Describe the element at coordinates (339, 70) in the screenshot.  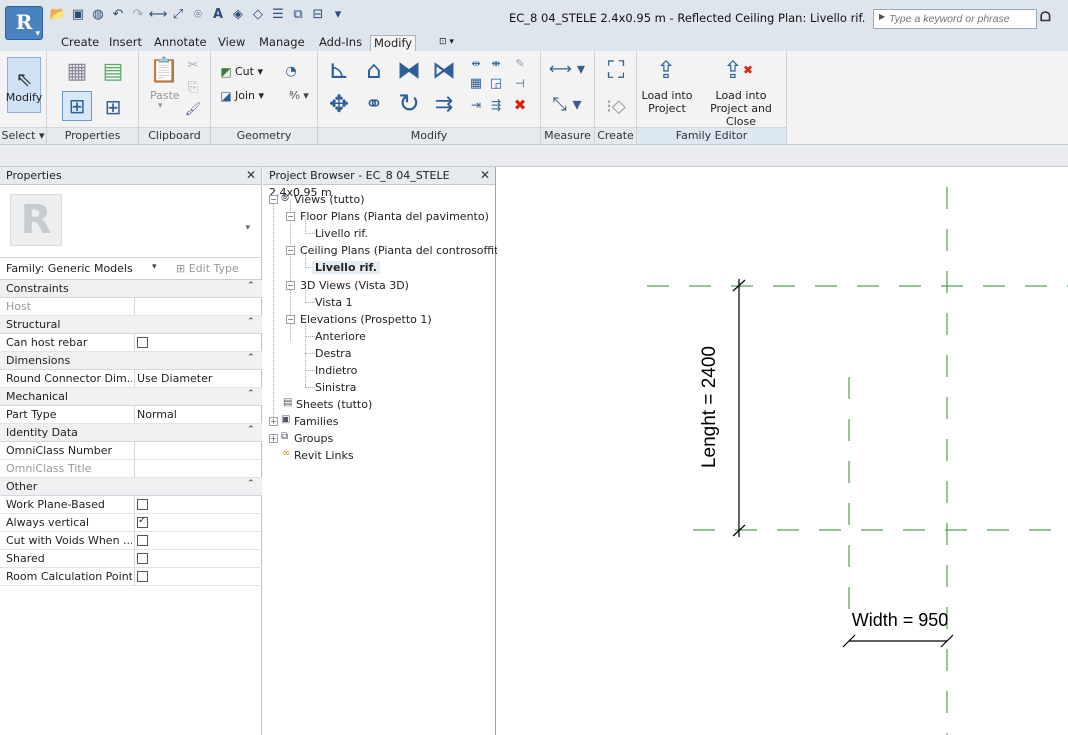
I see `align-icon: ⊾` at that location.